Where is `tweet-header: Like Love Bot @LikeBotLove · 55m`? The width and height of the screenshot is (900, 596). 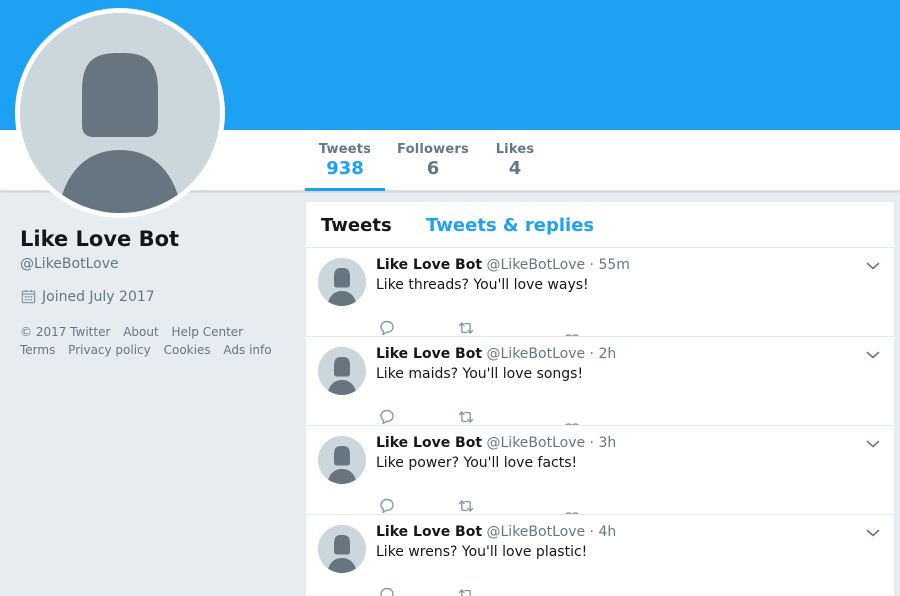 tweet-header: Like Love Bot @LikeBotLove · 55m is located at coordinates (503, 265).